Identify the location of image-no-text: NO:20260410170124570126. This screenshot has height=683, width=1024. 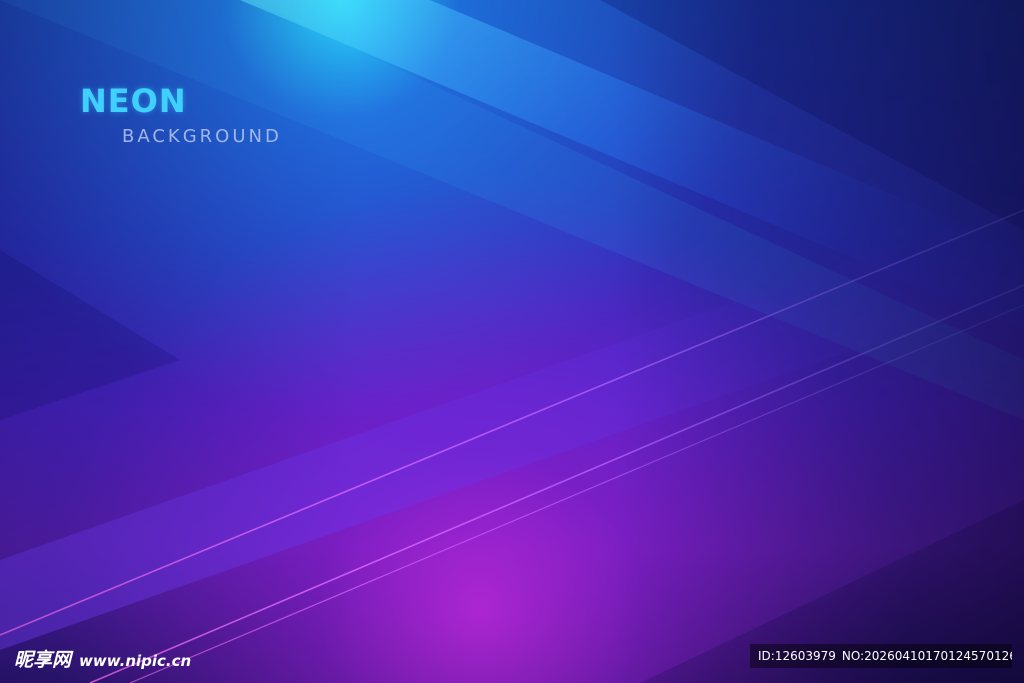
(926, 656).